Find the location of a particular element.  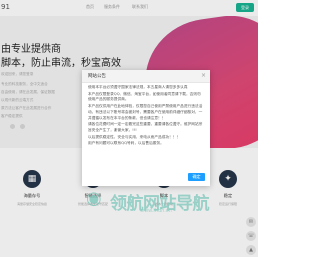

dialog-paragraph: 以后提供稳定性，安全与实用，来电从而产品成功！！！ is located at coordinates (134, 136).